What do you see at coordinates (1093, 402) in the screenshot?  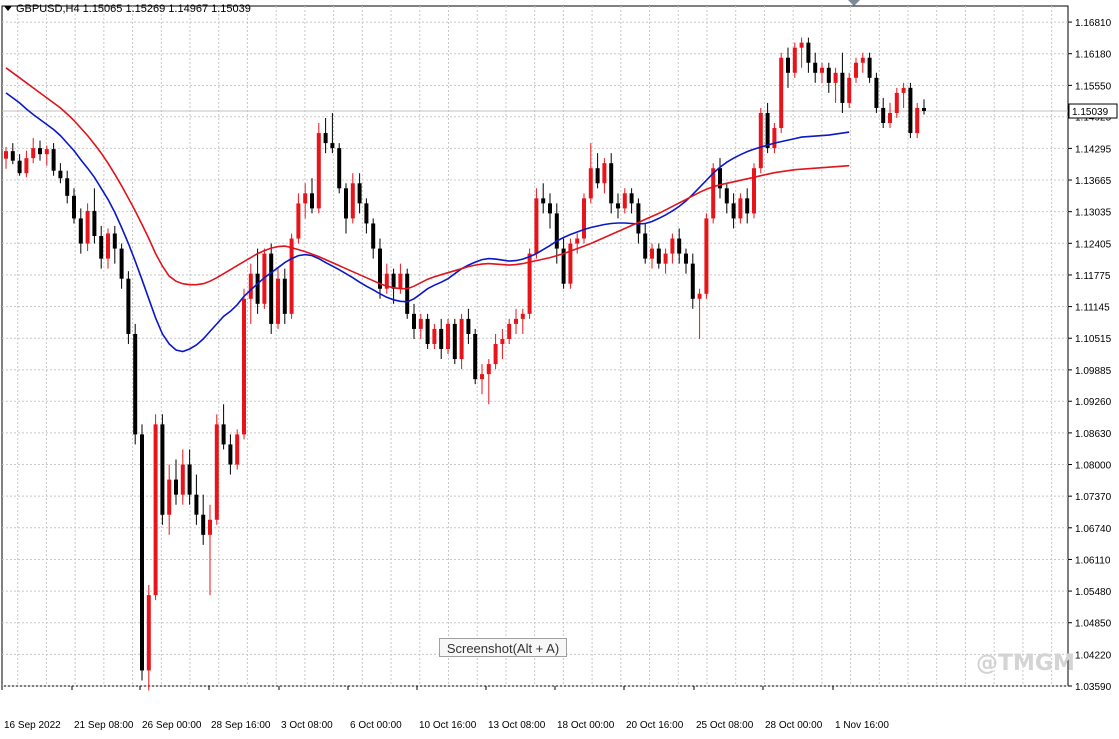 I see `y-tick-label: 1.09260` at bounding box center [1093, 402].